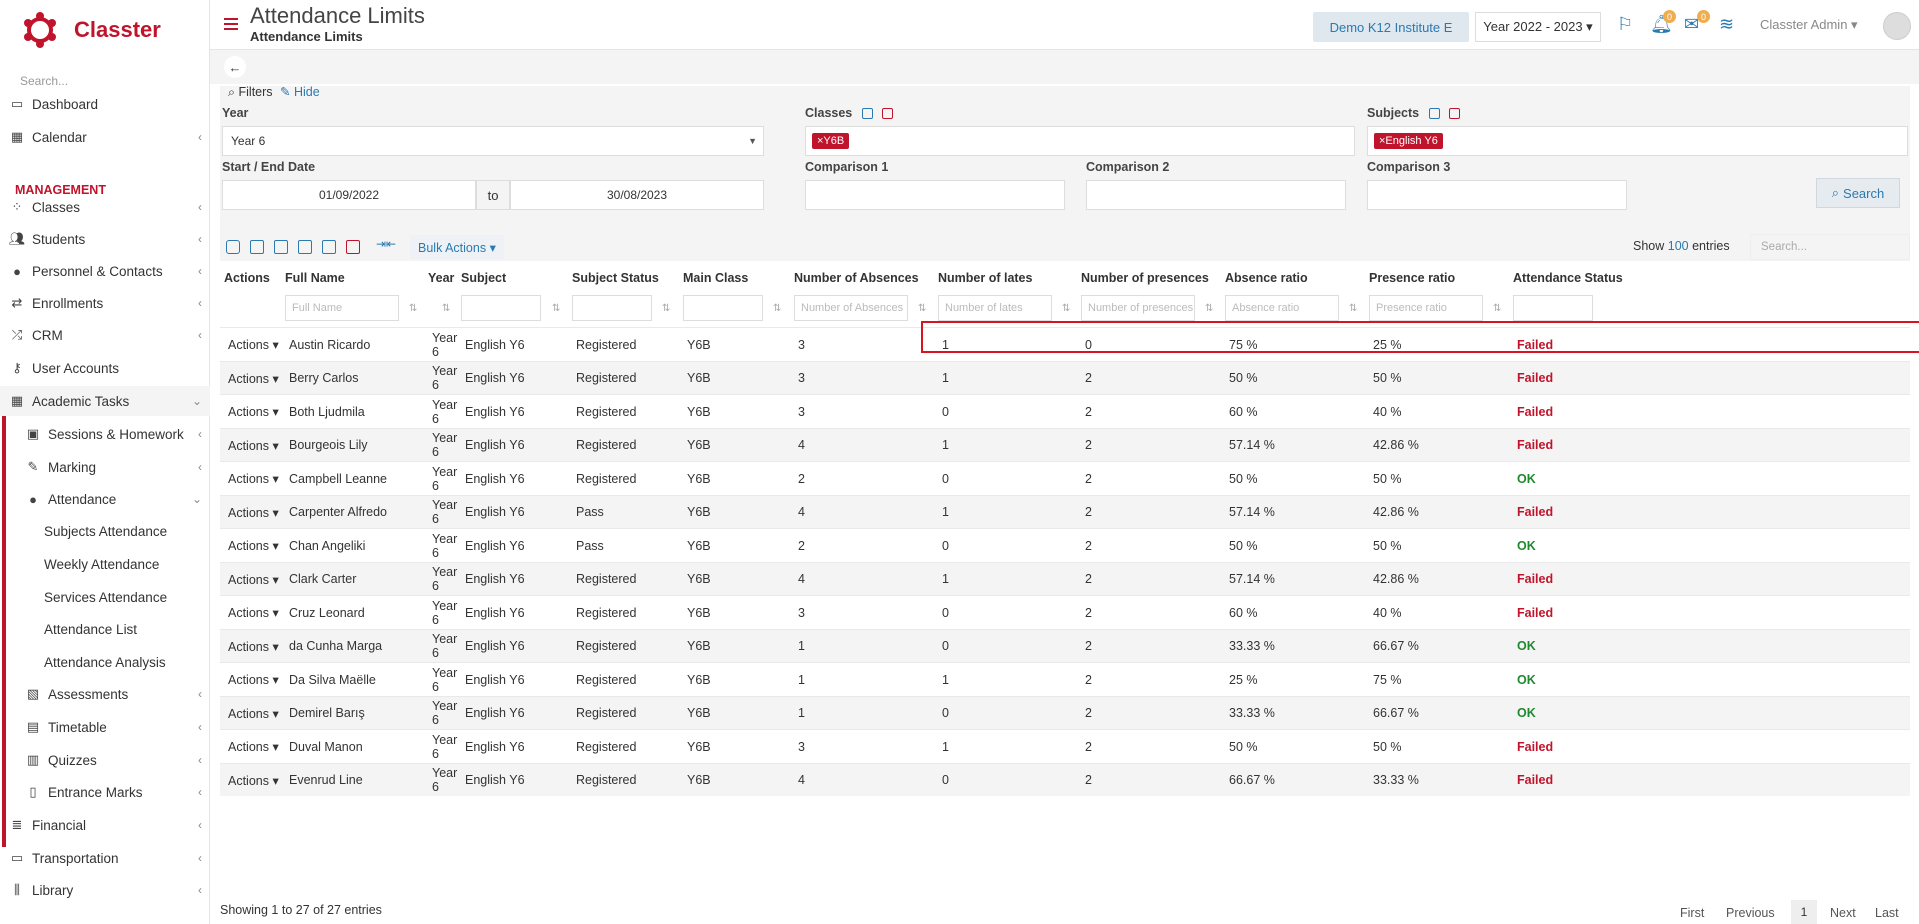 The image size is (1919, 924). What do you see at coordinates (637, 195) in the screenshot?
I see `end-date-input: 30/08/2023` at bounding box center [637, 195].